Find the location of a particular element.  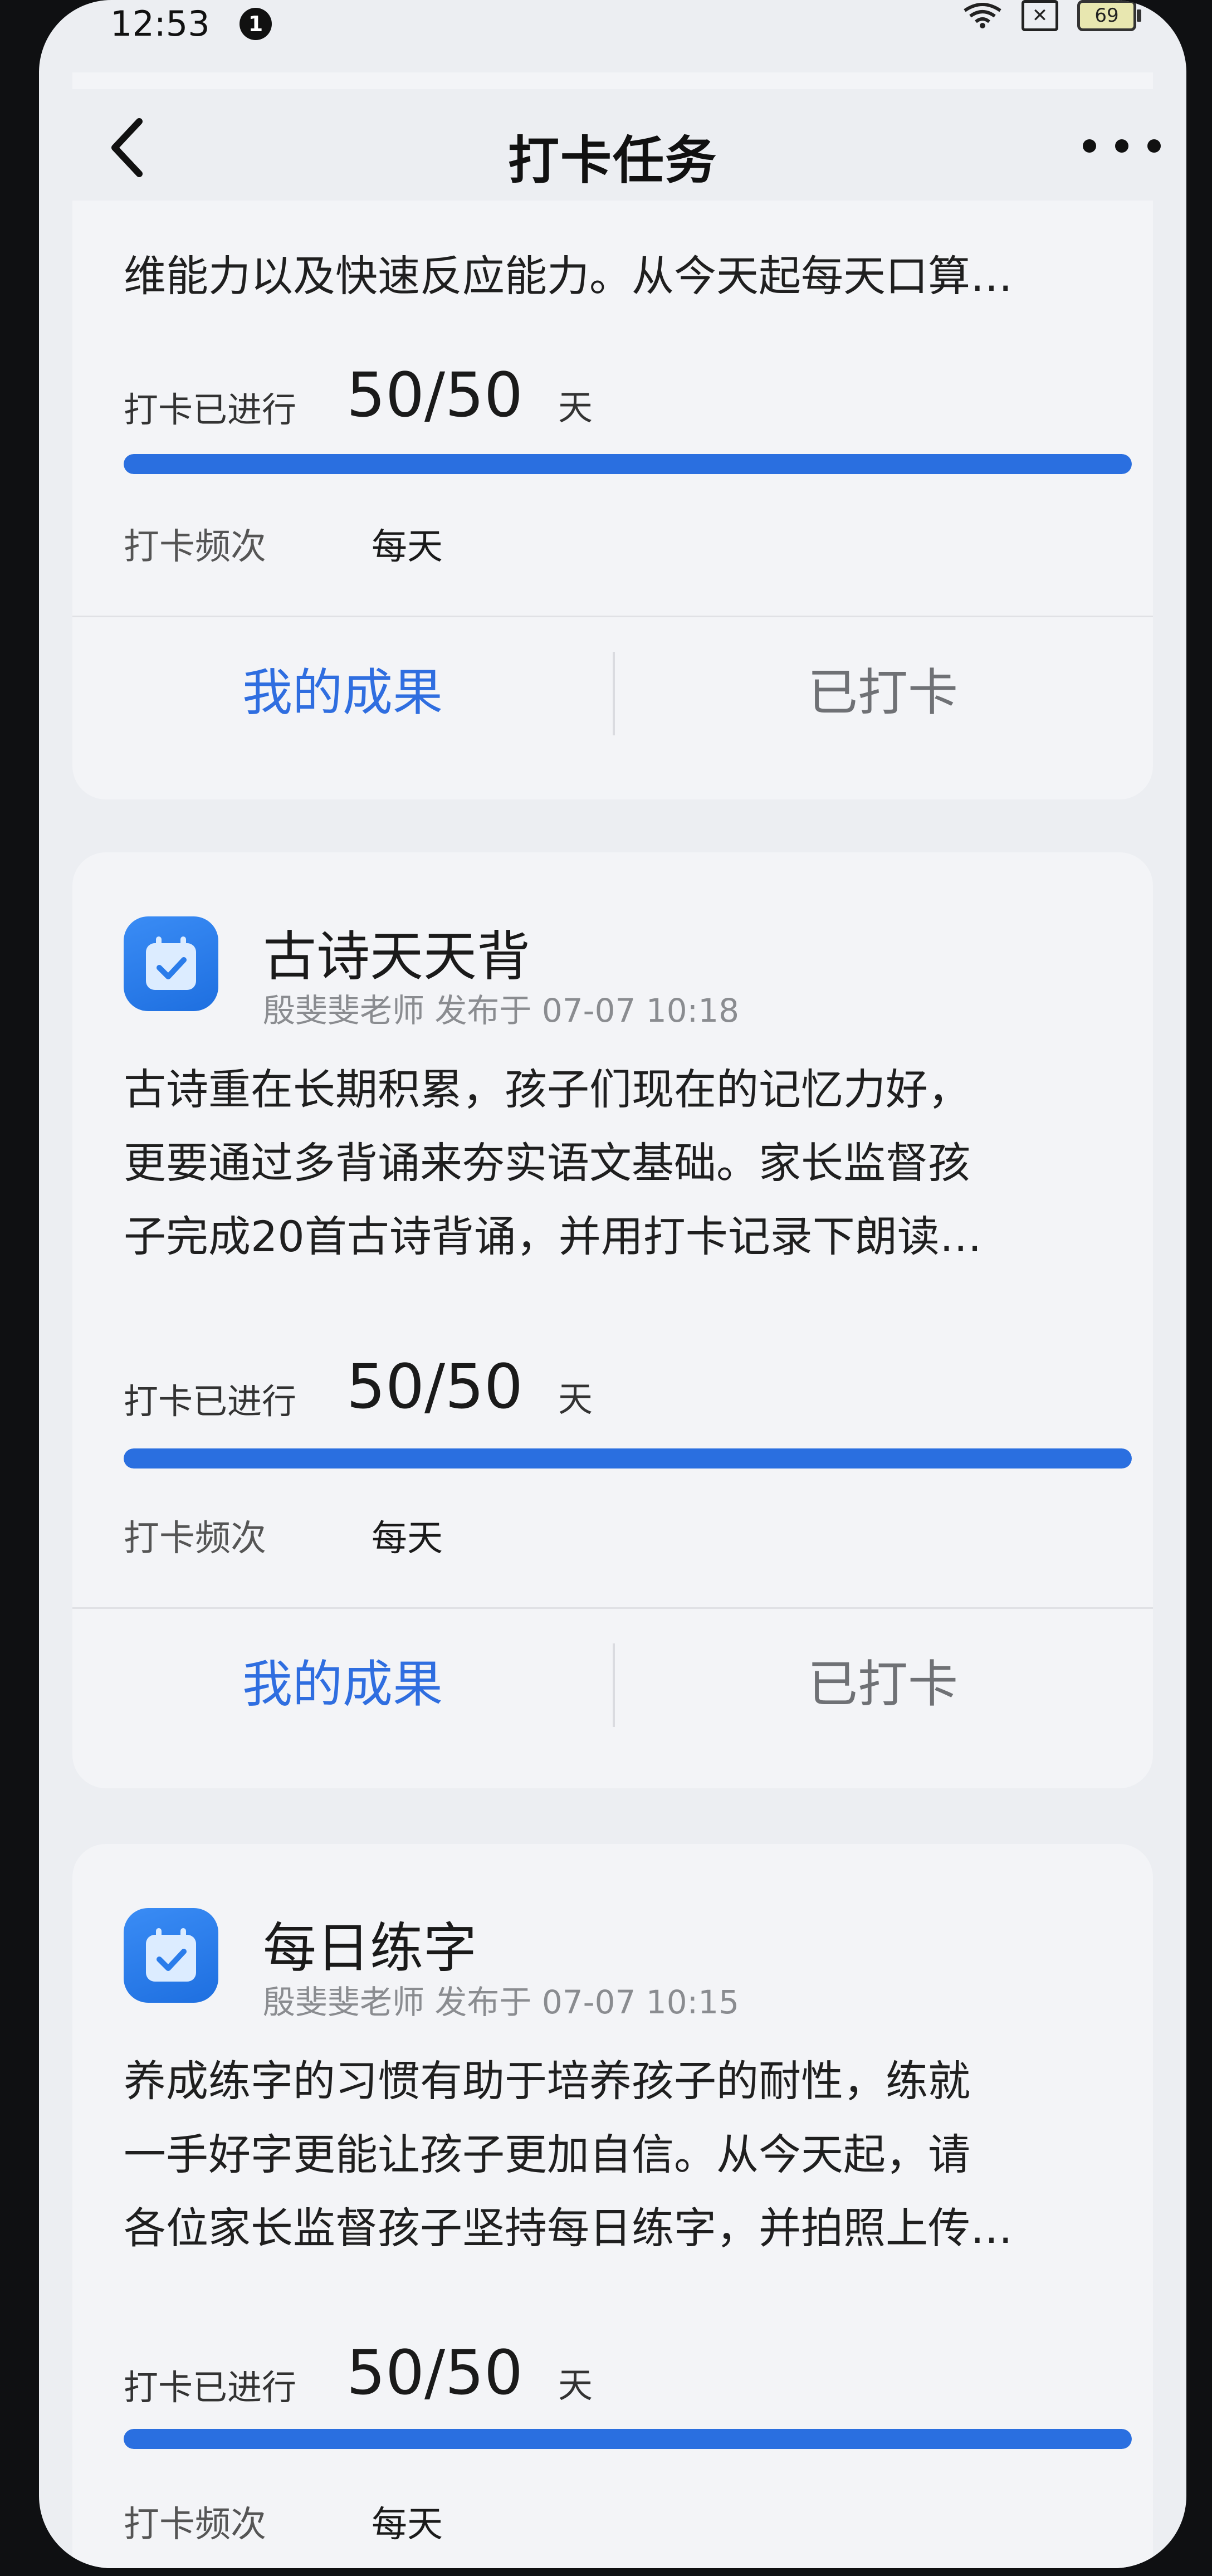

status-bar: 12:53 1 ✕ 69 is located at coordinates (612, 25).